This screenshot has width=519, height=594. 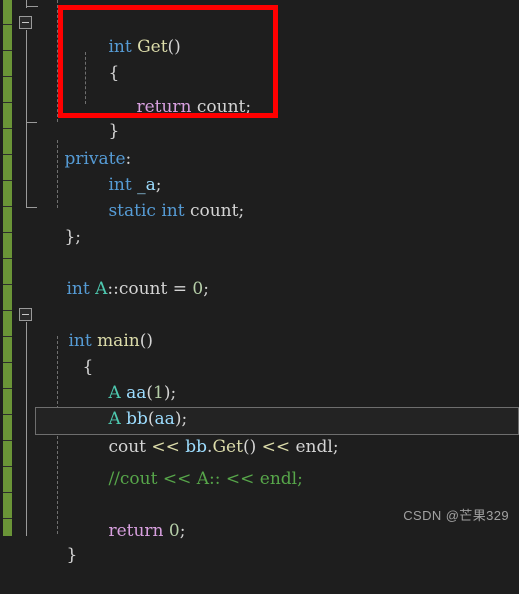 What do you see at coordinates (94, 326) in the screenshot?
I see `code-line: int main()` at bounding box center [94, 326].